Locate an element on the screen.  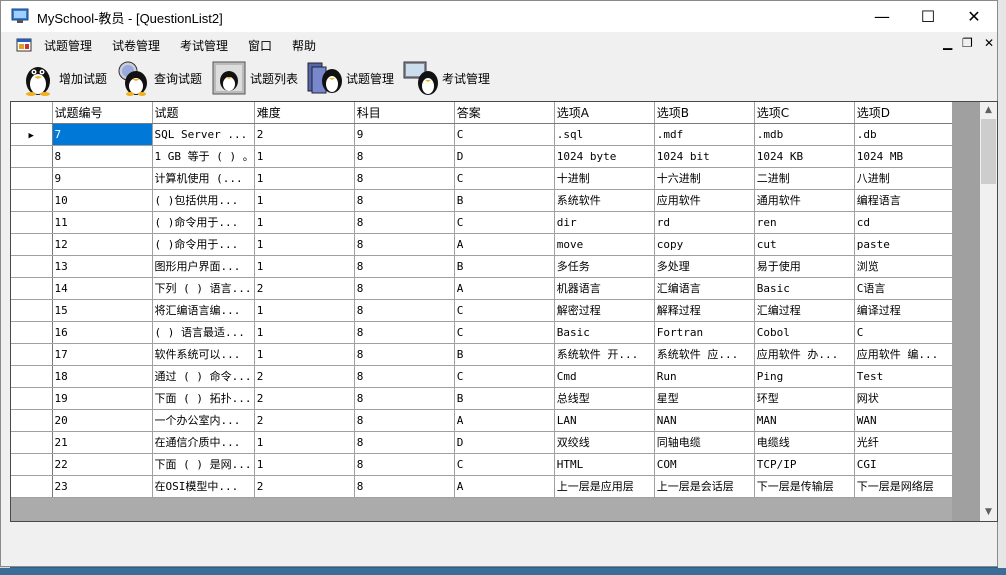
cell-option-c: Basic is located at coordinates (804, 288).